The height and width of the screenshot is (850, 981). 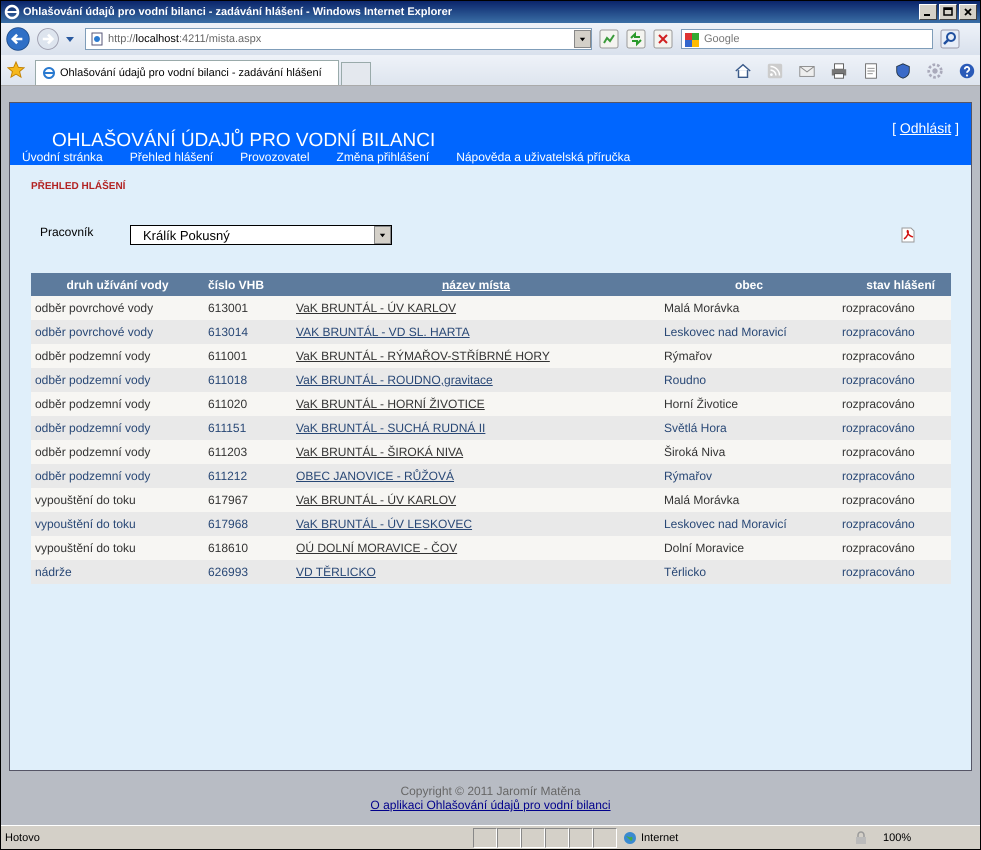 What do you see at coordinates (476, 524) in the screenshot?
I see `place-link: VaK BRUNTÁL - ÚV LESKOVEC` at bounding box center [476, 524].